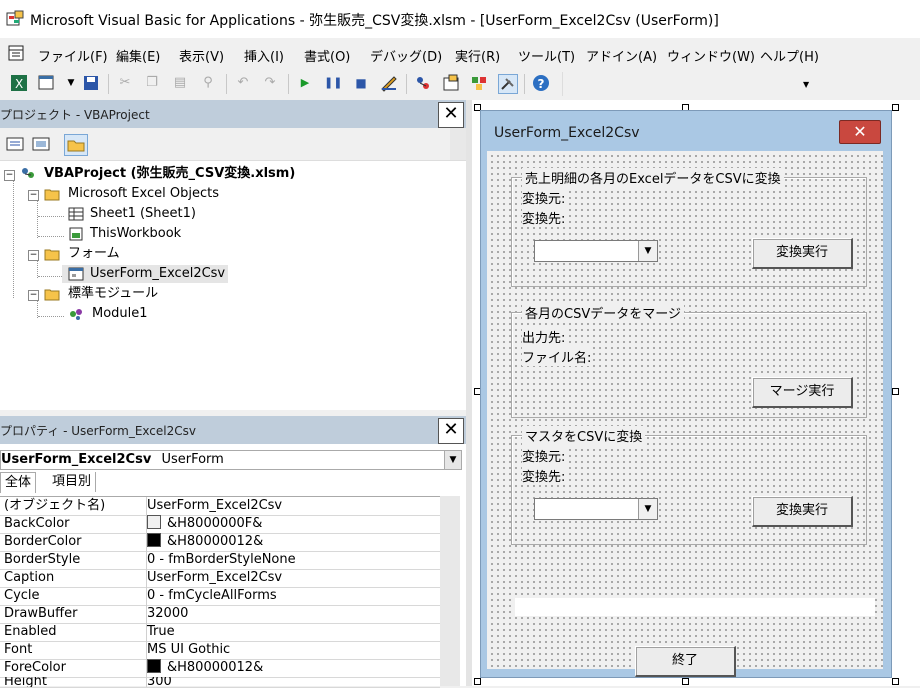  I want to click on properties-close-icon: ✕, so click(451, 431).